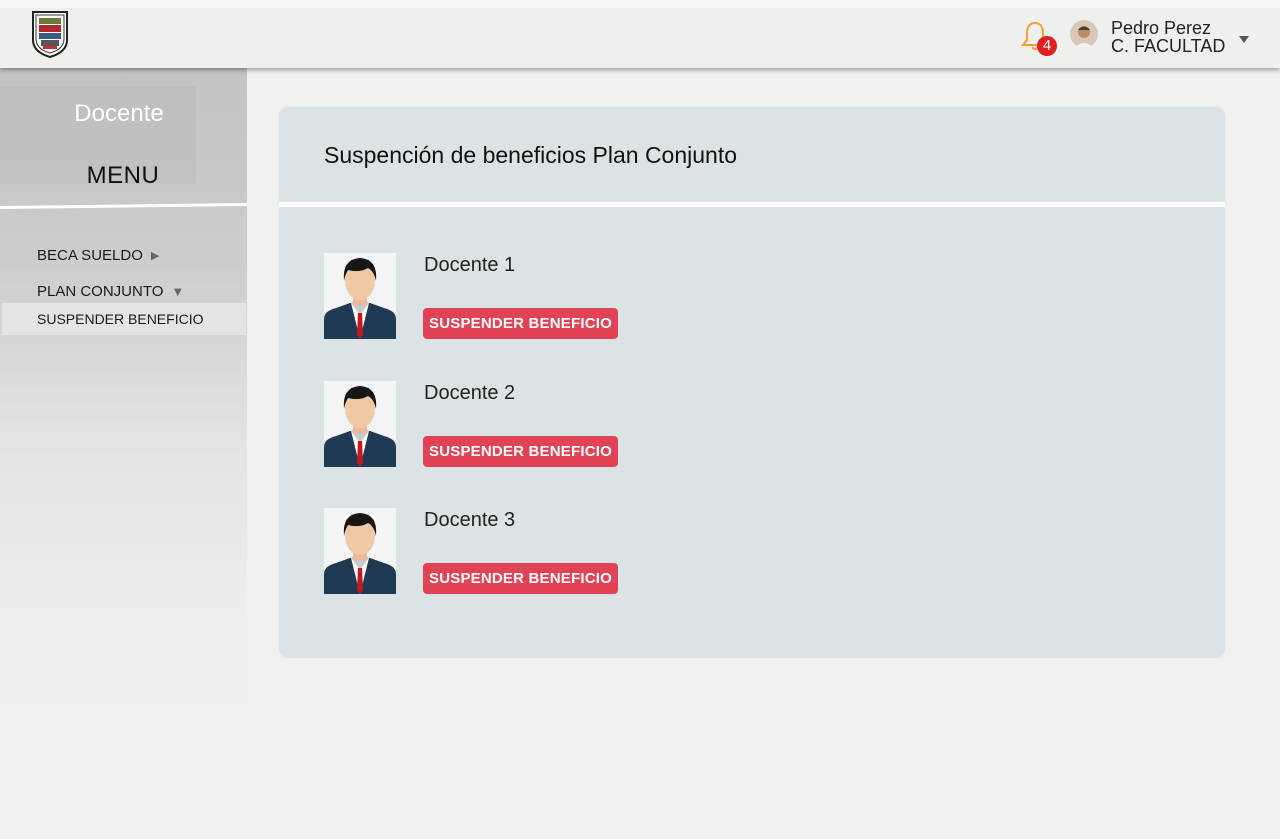  Describe the element at coordinates (50, 34) in the screenshot. I see `university-crest-logo` at that location.